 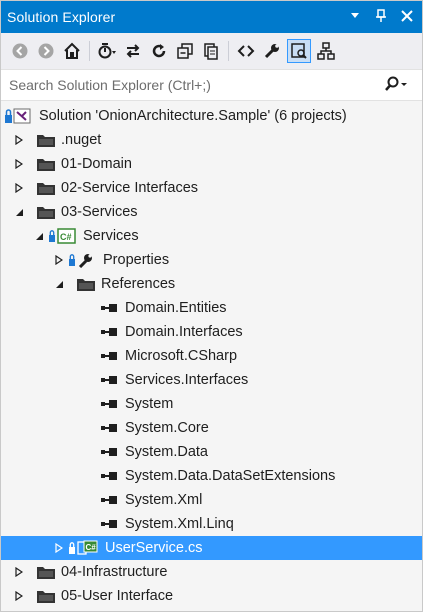 I want to click on tree-item-domain: 01-Domain, so click(x=211, y=164).